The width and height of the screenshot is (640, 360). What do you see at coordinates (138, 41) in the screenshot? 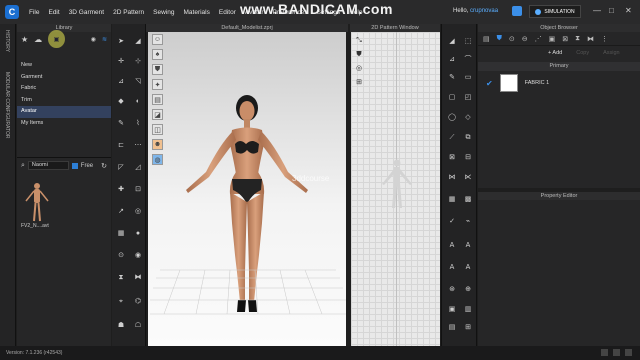
I see `transform-icon: ◢` at bounding box center [138, 41].